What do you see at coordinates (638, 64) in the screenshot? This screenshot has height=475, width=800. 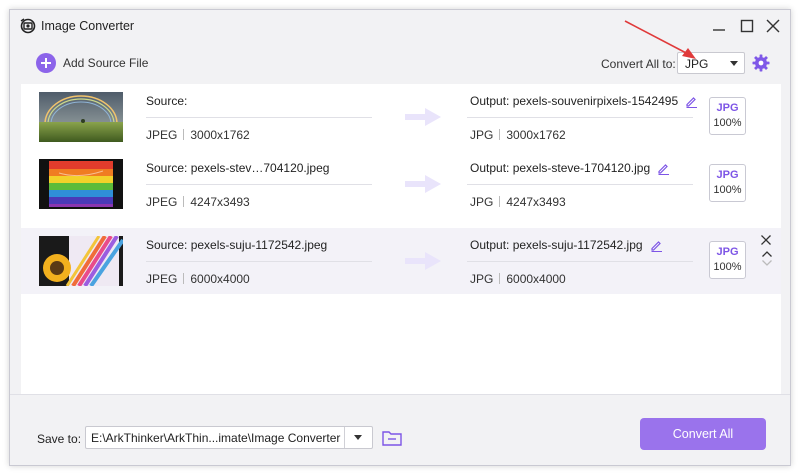 I see `convert-all-to-label: Convert All to:` at bounding box center [638, 64].